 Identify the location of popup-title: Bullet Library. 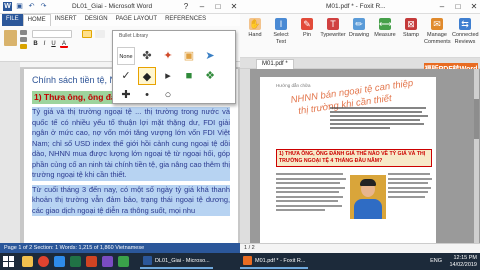
(134, 36).